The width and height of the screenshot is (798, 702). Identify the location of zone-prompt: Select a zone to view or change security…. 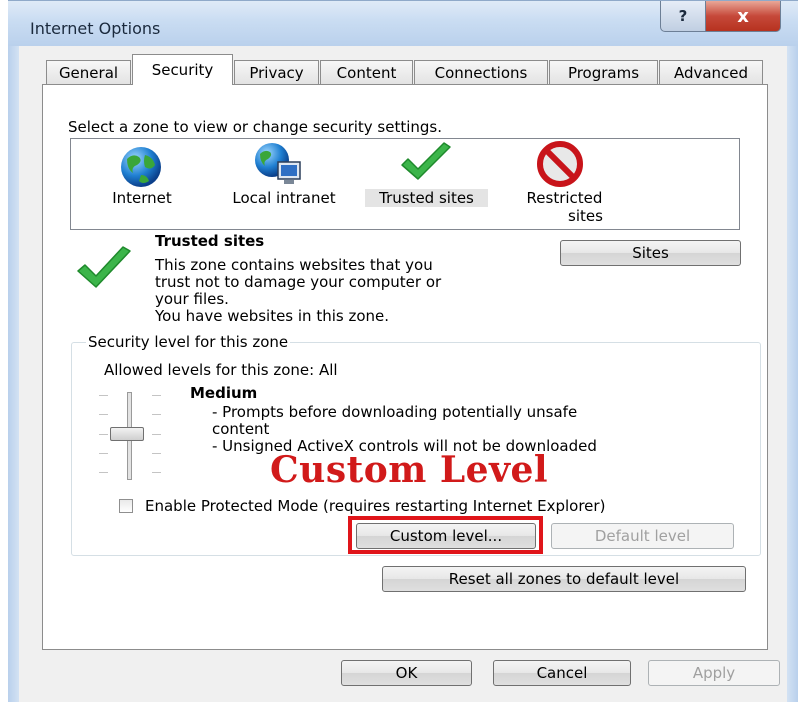
(255, 127).